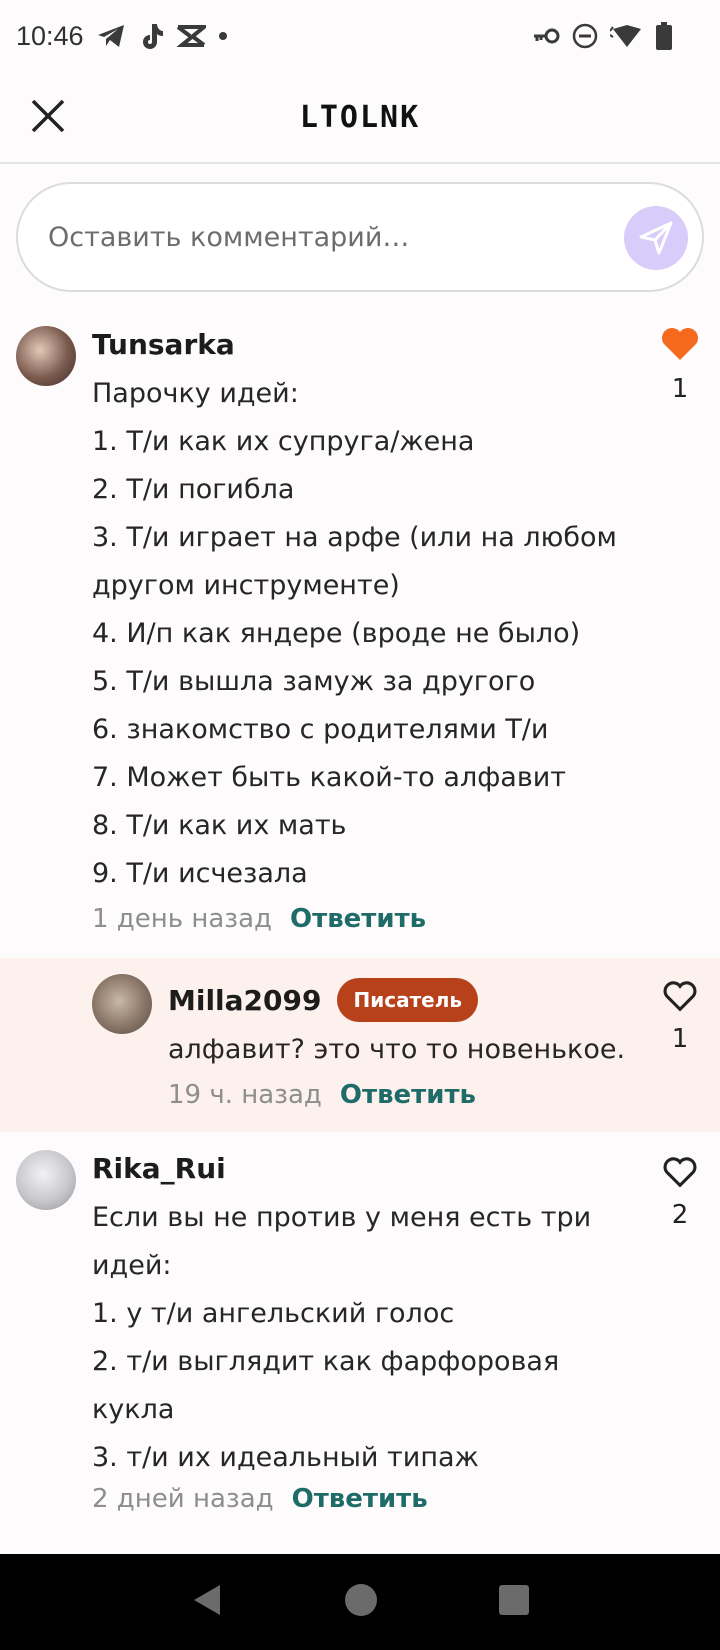  I want to click on comment-line: 3. т/и их идеальный типаж, so click(285, 1457).